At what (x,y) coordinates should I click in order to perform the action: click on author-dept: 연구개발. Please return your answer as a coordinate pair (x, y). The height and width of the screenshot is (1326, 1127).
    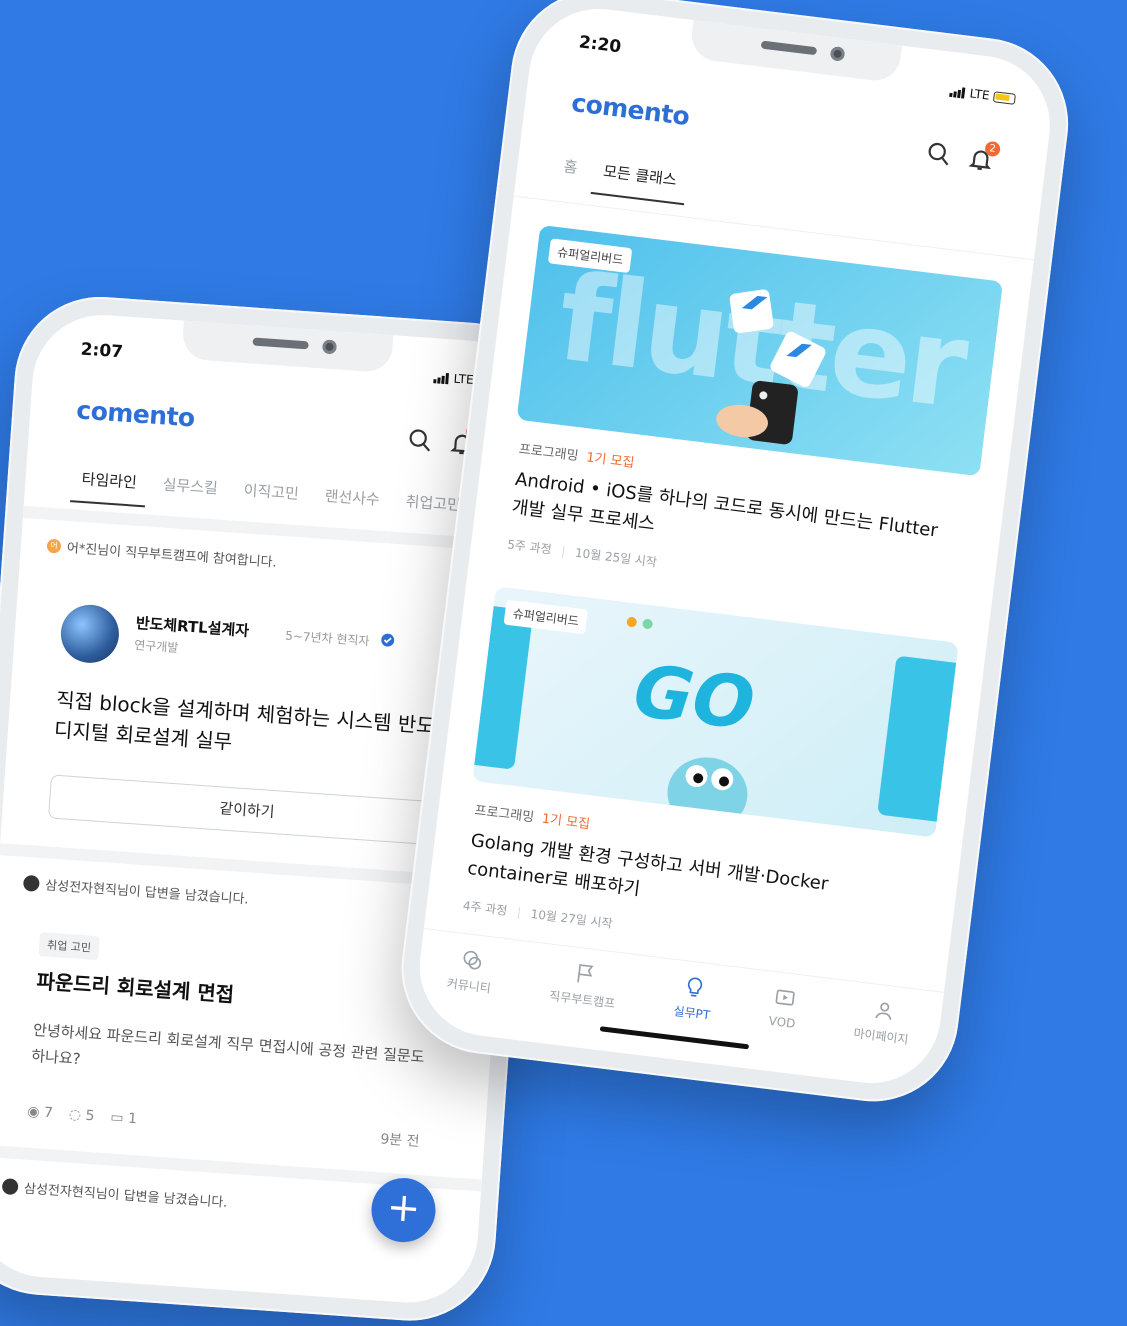
    Looking at the image, I should click on (156, 646).